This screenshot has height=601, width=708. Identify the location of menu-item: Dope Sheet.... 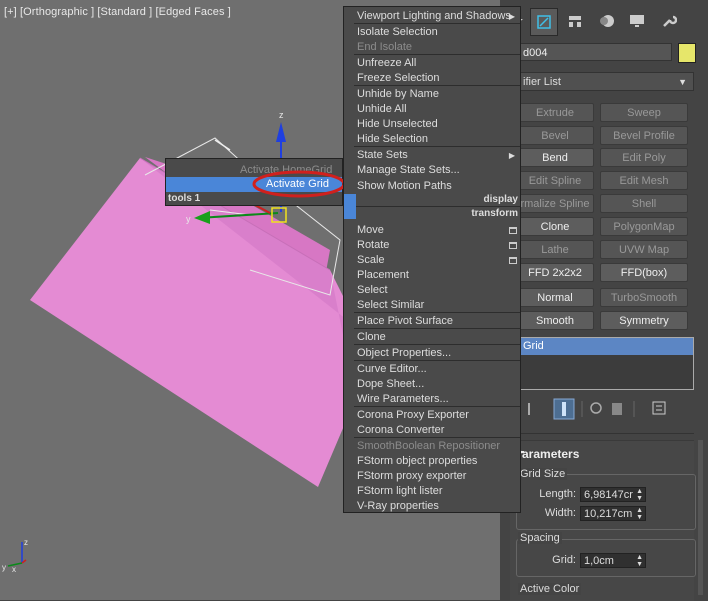
(390, 384).